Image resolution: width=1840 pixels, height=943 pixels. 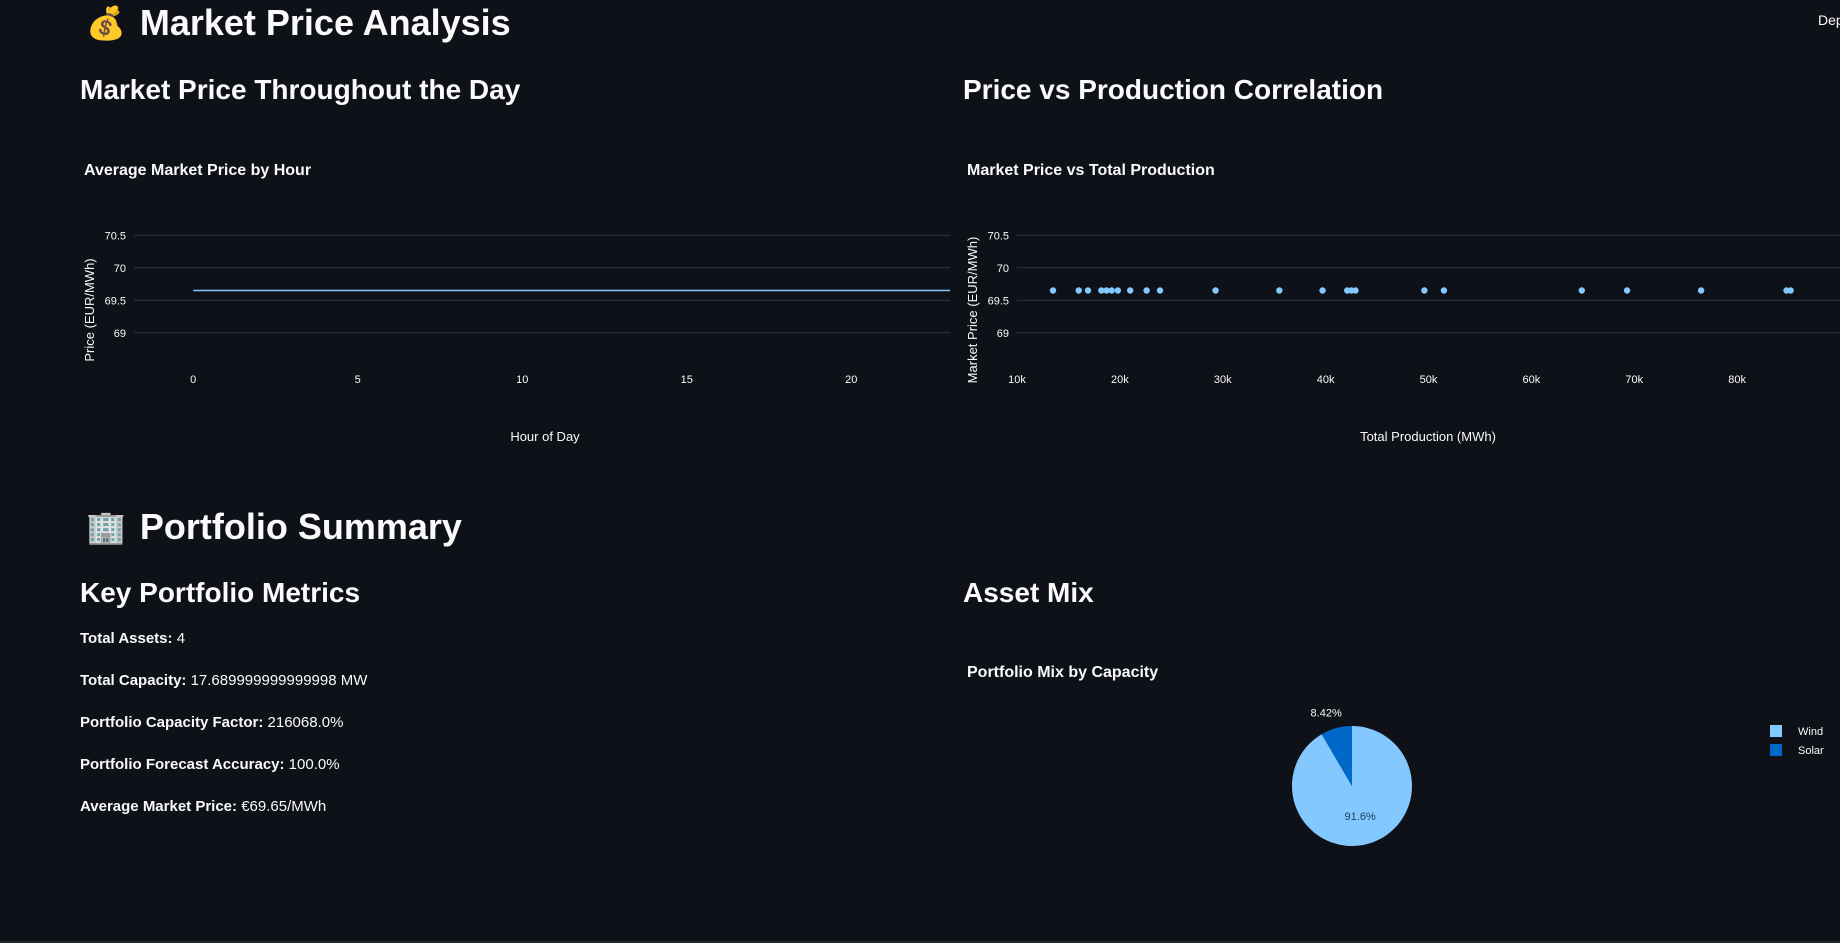 I want to click on metric-value: €69.65/MWh, so click(x=282, y=806).